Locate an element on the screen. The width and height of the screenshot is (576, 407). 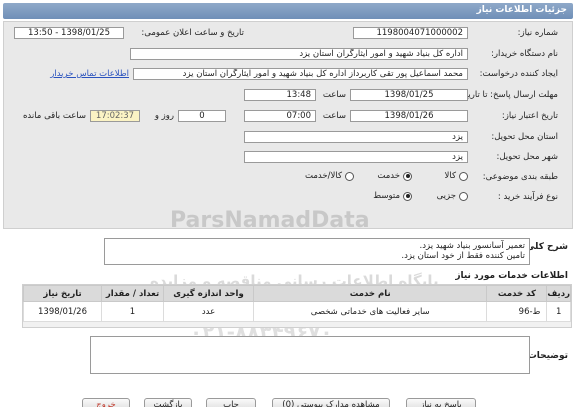
announce-datetime-field: 1398/01/25 - 13:50 is located at coordinates (69, 33).